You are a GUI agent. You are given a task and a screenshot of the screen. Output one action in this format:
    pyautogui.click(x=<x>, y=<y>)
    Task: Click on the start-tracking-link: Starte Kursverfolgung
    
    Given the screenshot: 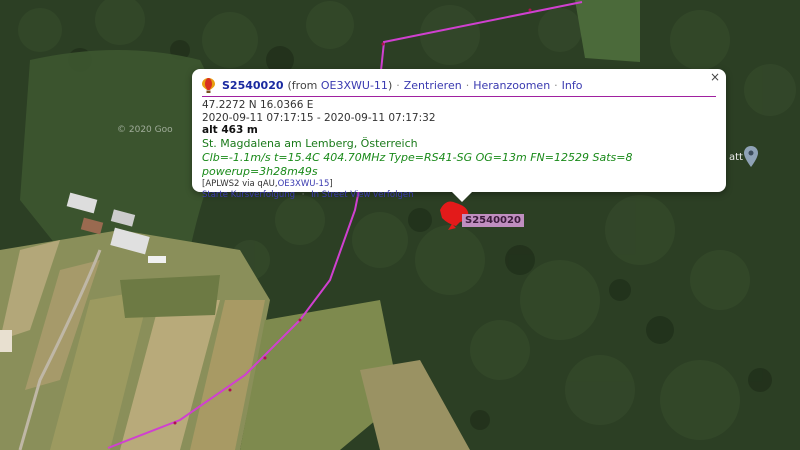 What is the action you would take?
    pyautogui.click(x=248, y=195)
    